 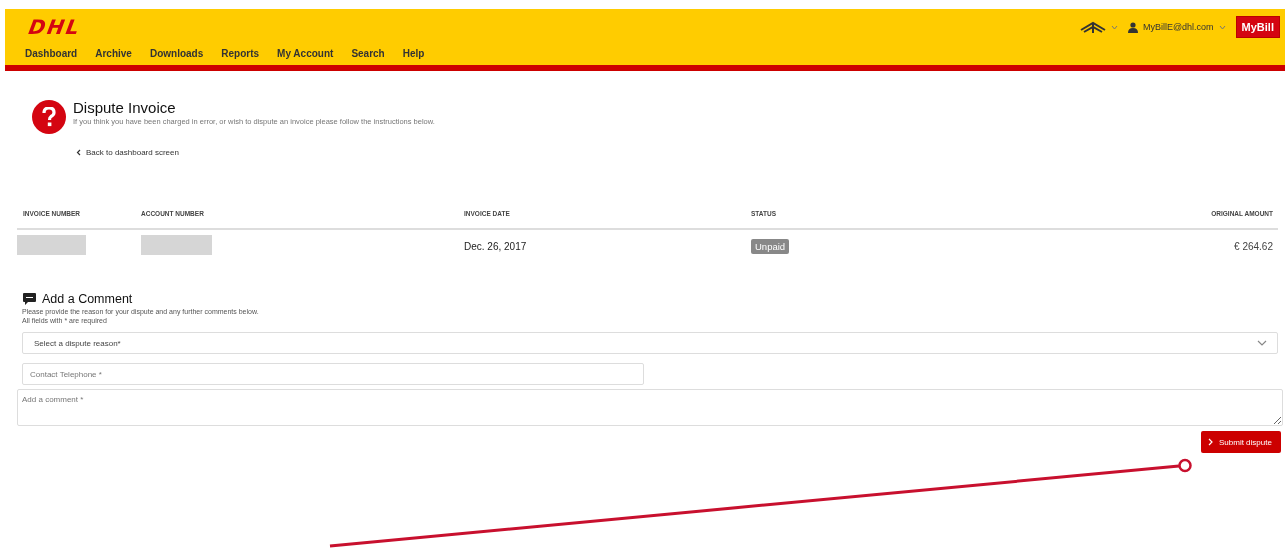 I want to click on dhl-logo: DHL, so click(x=55, y=27).